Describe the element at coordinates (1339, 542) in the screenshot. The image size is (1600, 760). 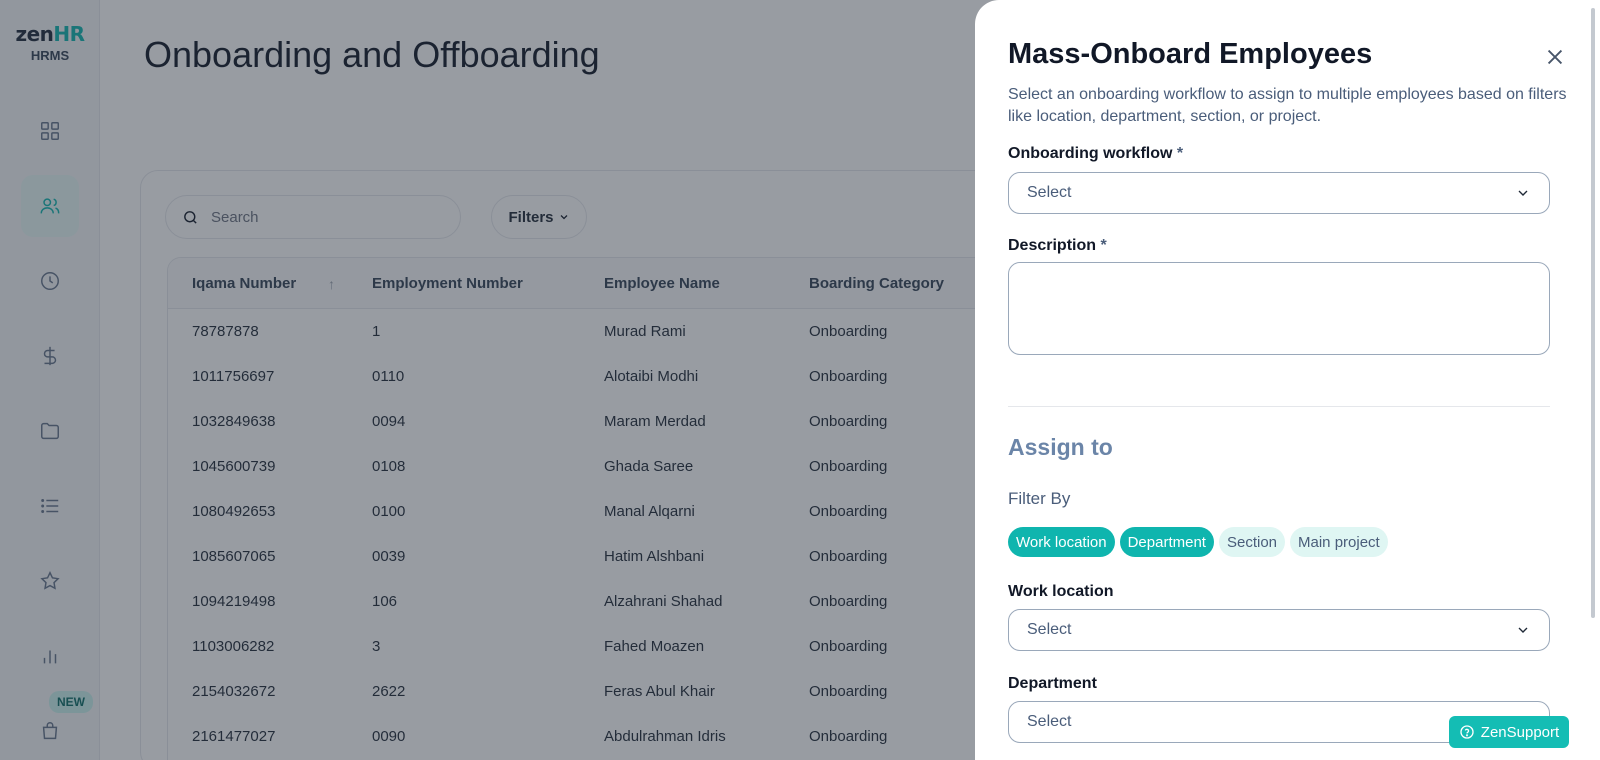
I see `chip-main-project: Main project` at that location.